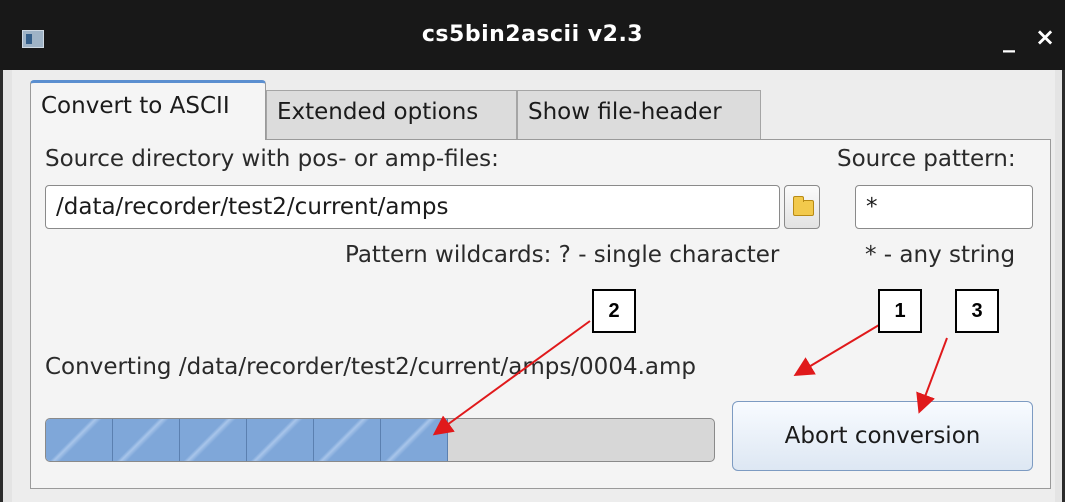 The width and height of the screenshot is (1065, 502). Describe the element at coordinates (900, 311) in the screenshot. I see `callout-1: 1` at that location.